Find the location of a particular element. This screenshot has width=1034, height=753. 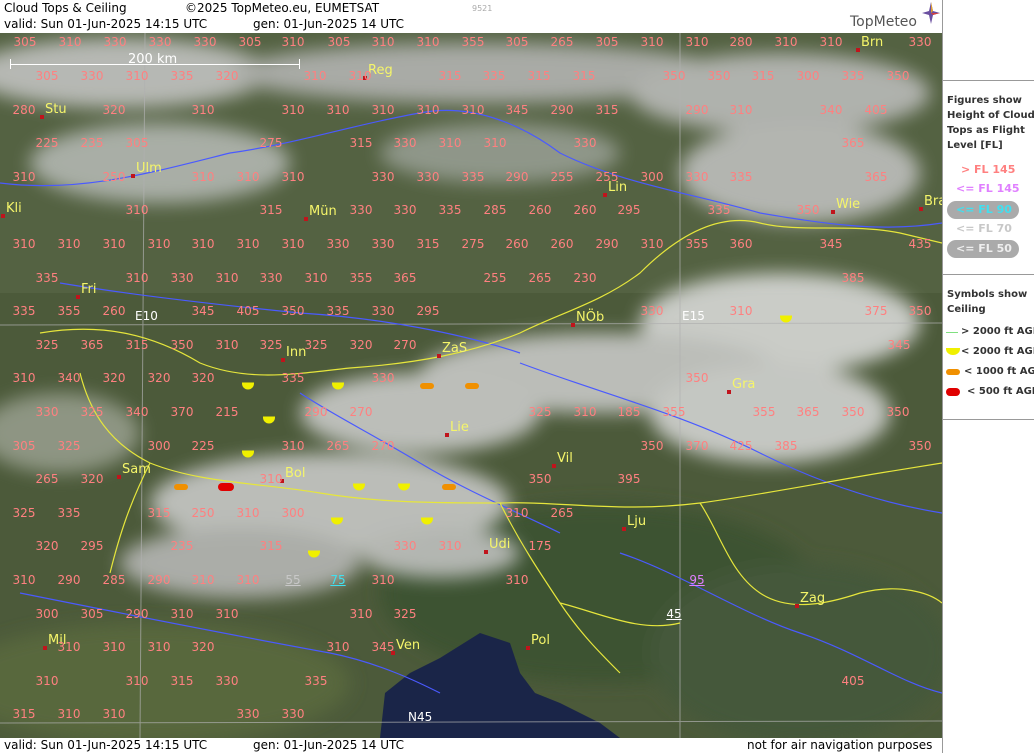

city-label: Vil is located at coordinates (565, 458).